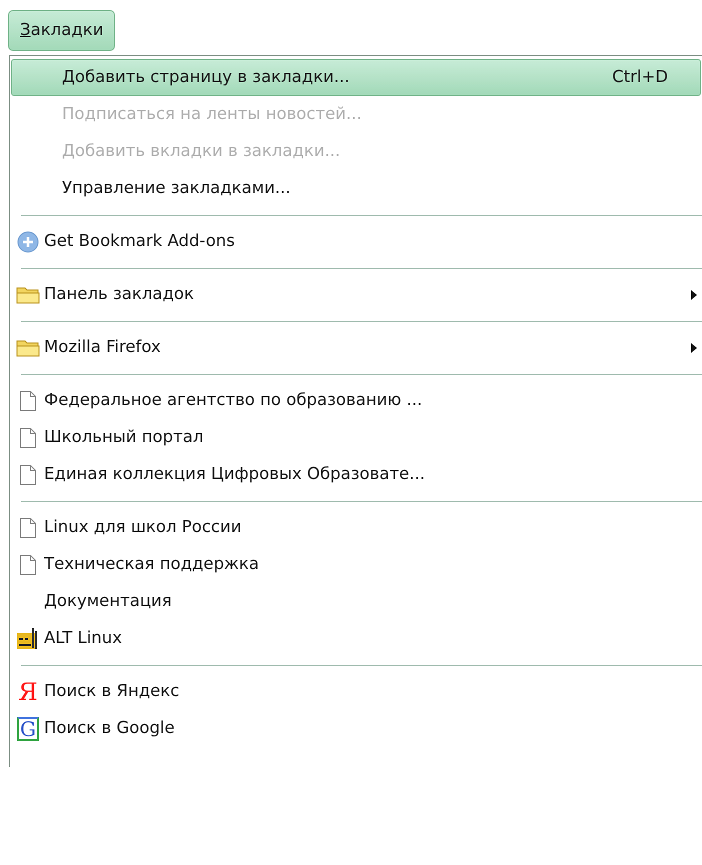 The height and width of the screenshot is (865, 702). What do you see at coordinates (356, 601) in the screenshot?
I see `menu-item: Документация` at bounding box center [356, 601].